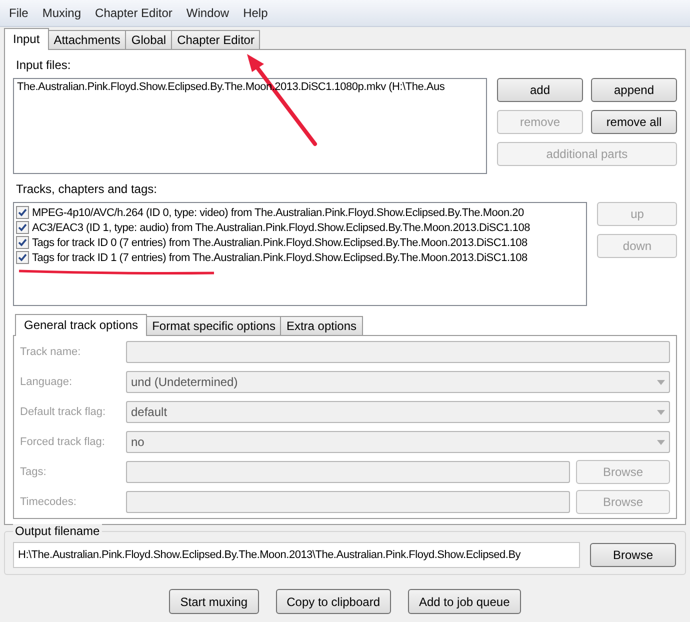 The height and width of the screenshot is (622, 690). I want to click on button: Add to job queue, so click(464, 601).